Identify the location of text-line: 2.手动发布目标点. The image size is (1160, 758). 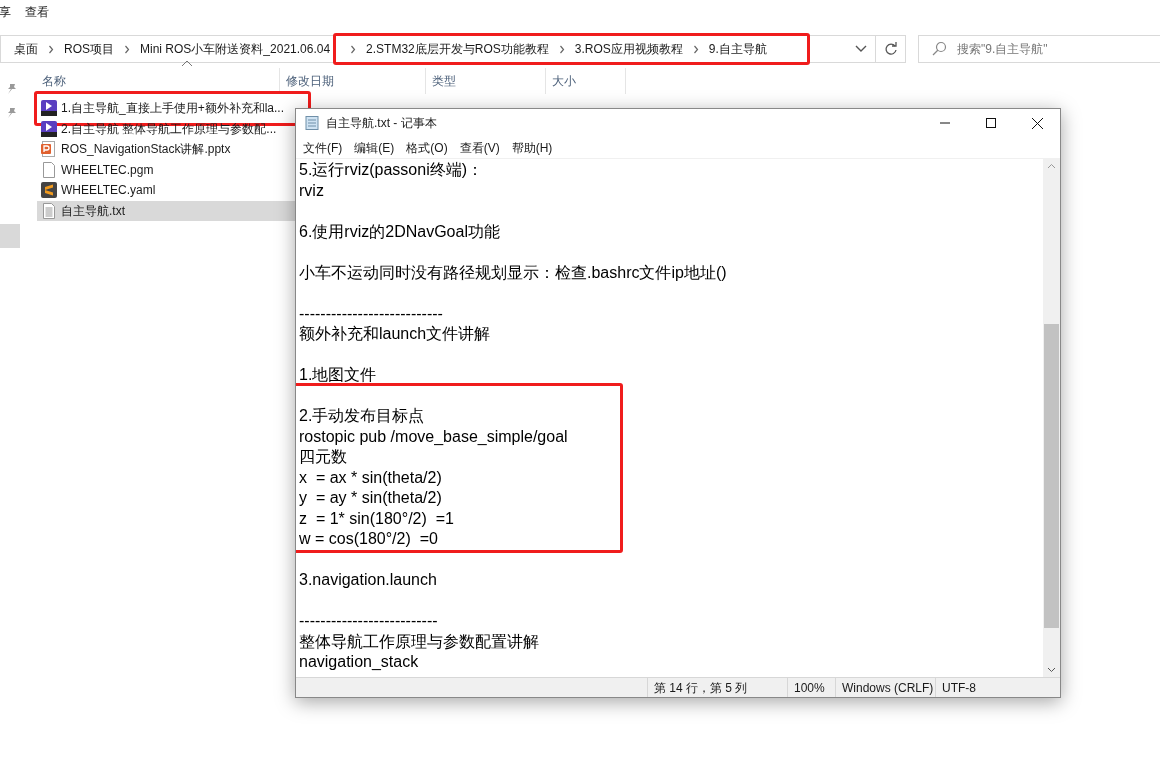
(362, 416).